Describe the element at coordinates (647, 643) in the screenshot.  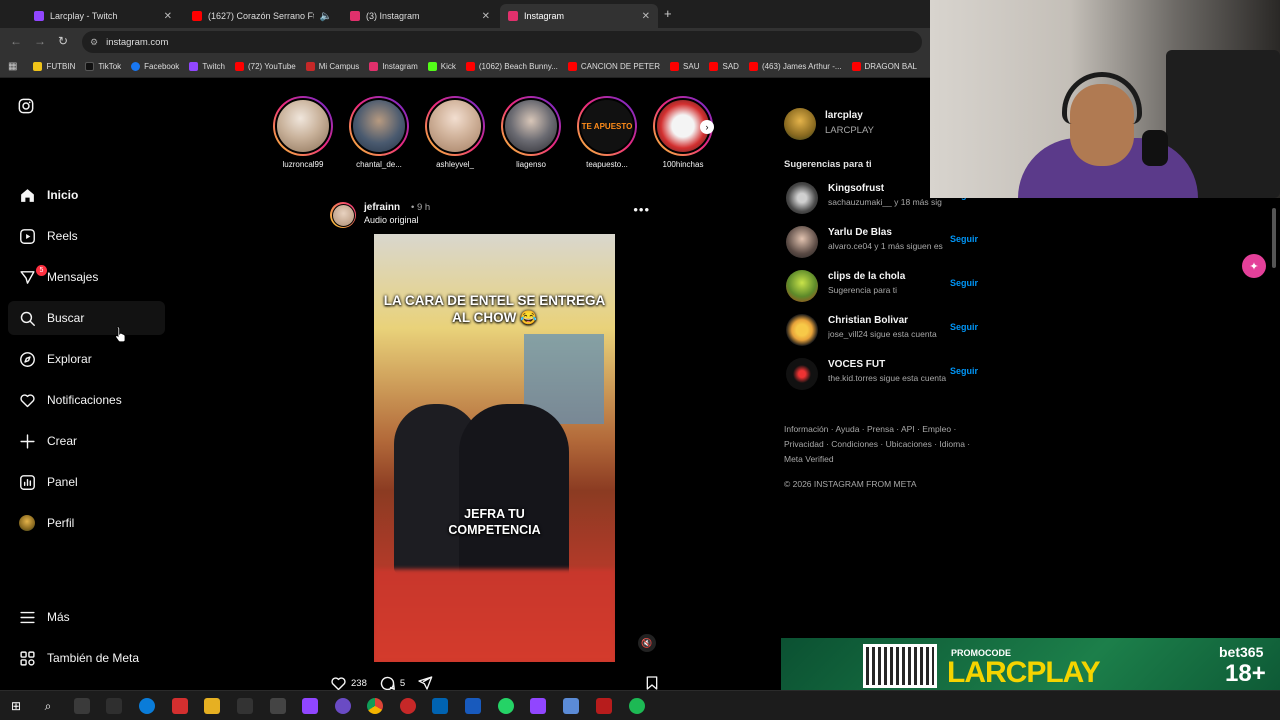
I see `mute-icon: 🔇` at that location.